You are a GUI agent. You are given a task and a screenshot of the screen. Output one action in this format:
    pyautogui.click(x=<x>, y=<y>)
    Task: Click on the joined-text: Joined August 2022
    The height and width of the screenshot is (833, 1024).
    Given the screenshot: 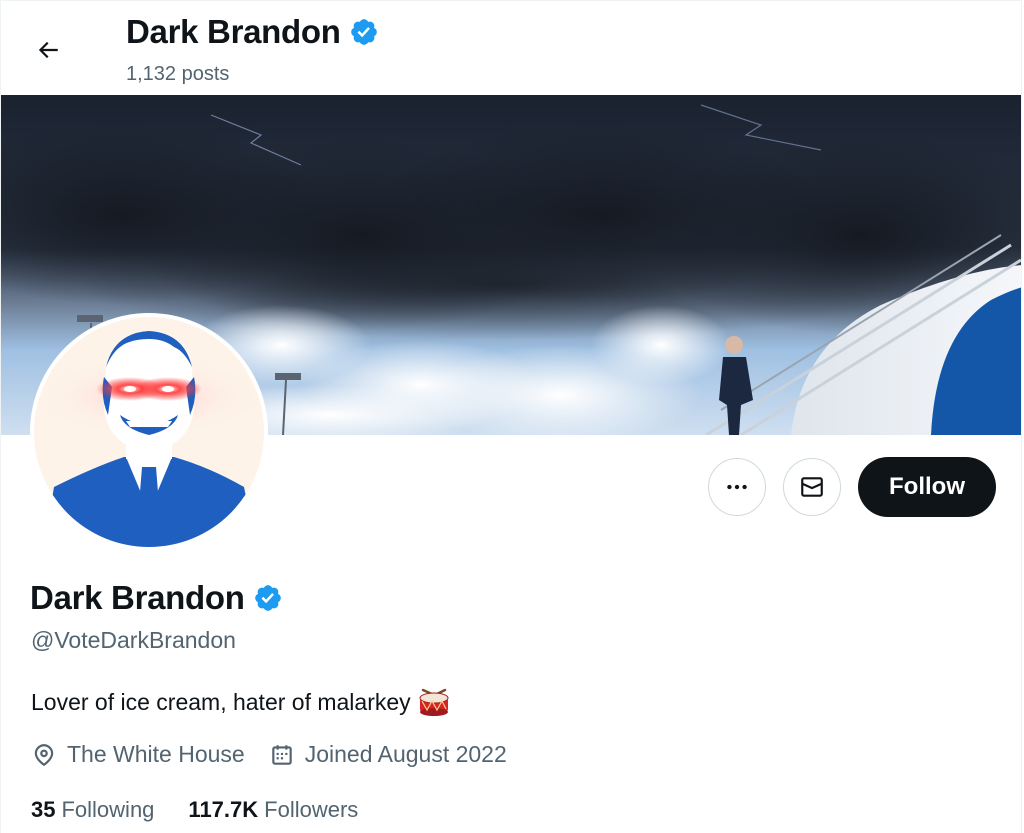 What is the action you would take?
    pyautogui.click(x=405, y=754)
    